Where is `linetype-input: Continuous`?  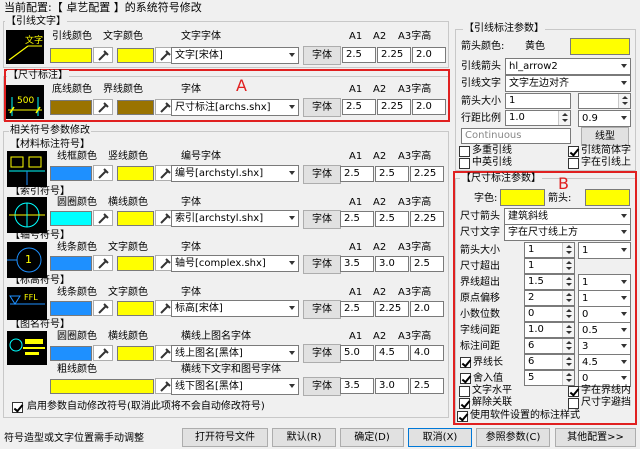 linetype-input: Continuous is located at coordinates (516, 136).